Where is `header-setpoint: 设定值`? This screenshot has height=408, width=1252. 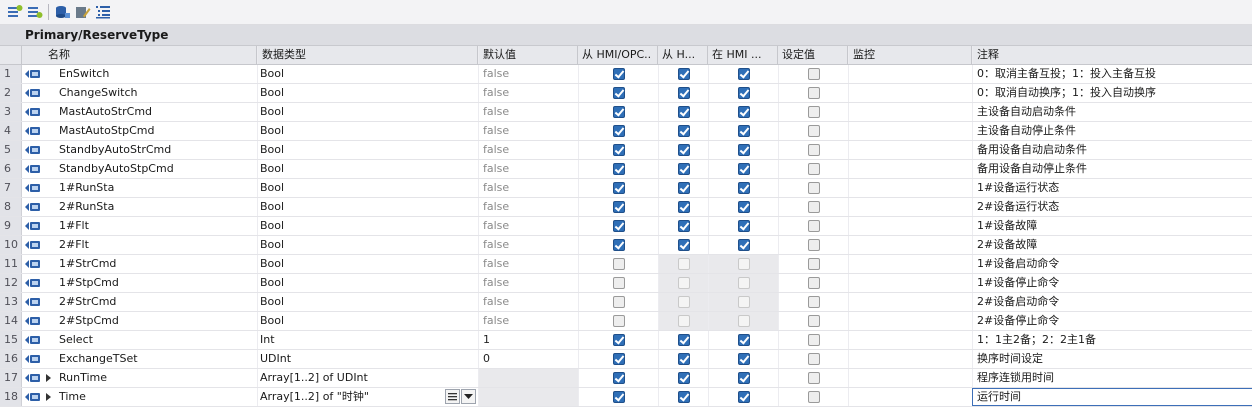
header-setpoint: 设定值 is located at coordinates (813, 55).